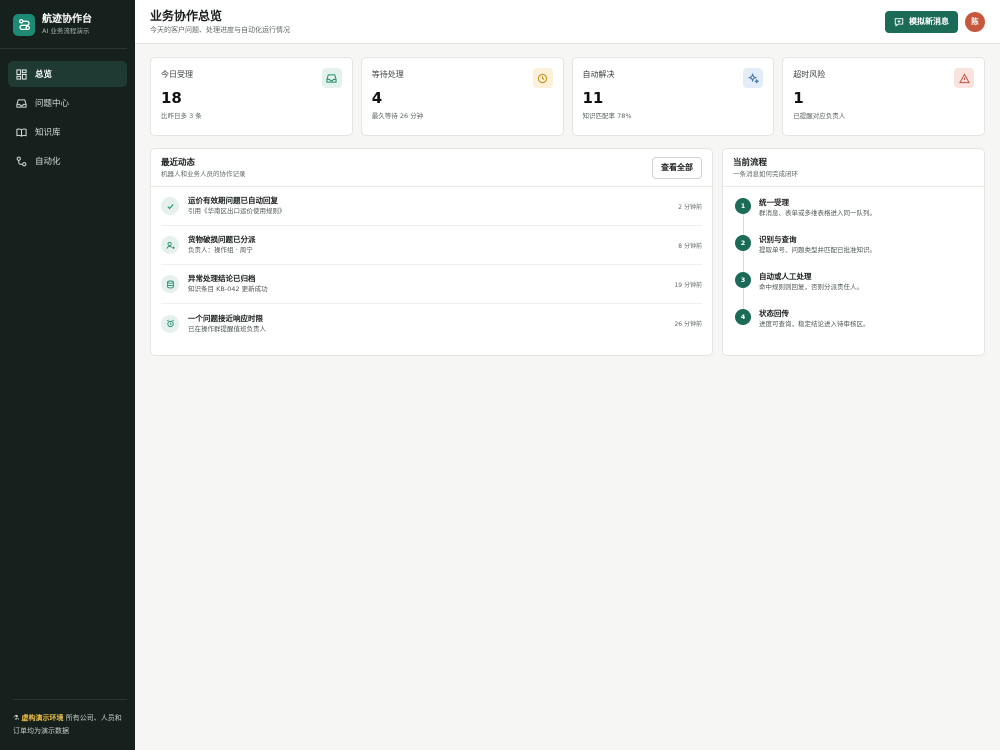 The width and height of the screenshot is (1000, 750). Describe the element at coordinates (743, 280) in the screenshot. I see `step-number: 3` at that location.